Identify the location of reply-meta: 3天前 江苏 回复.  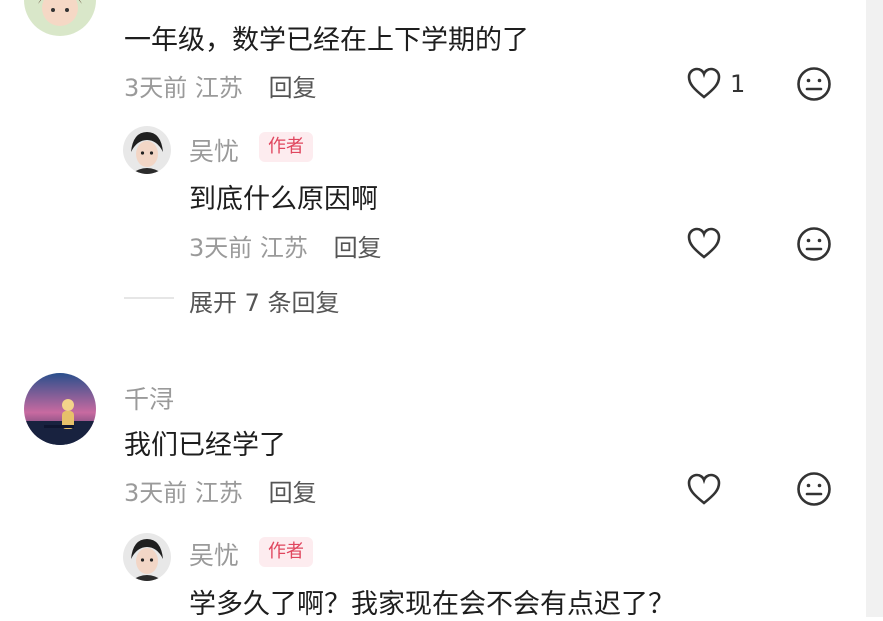
(285, 245).